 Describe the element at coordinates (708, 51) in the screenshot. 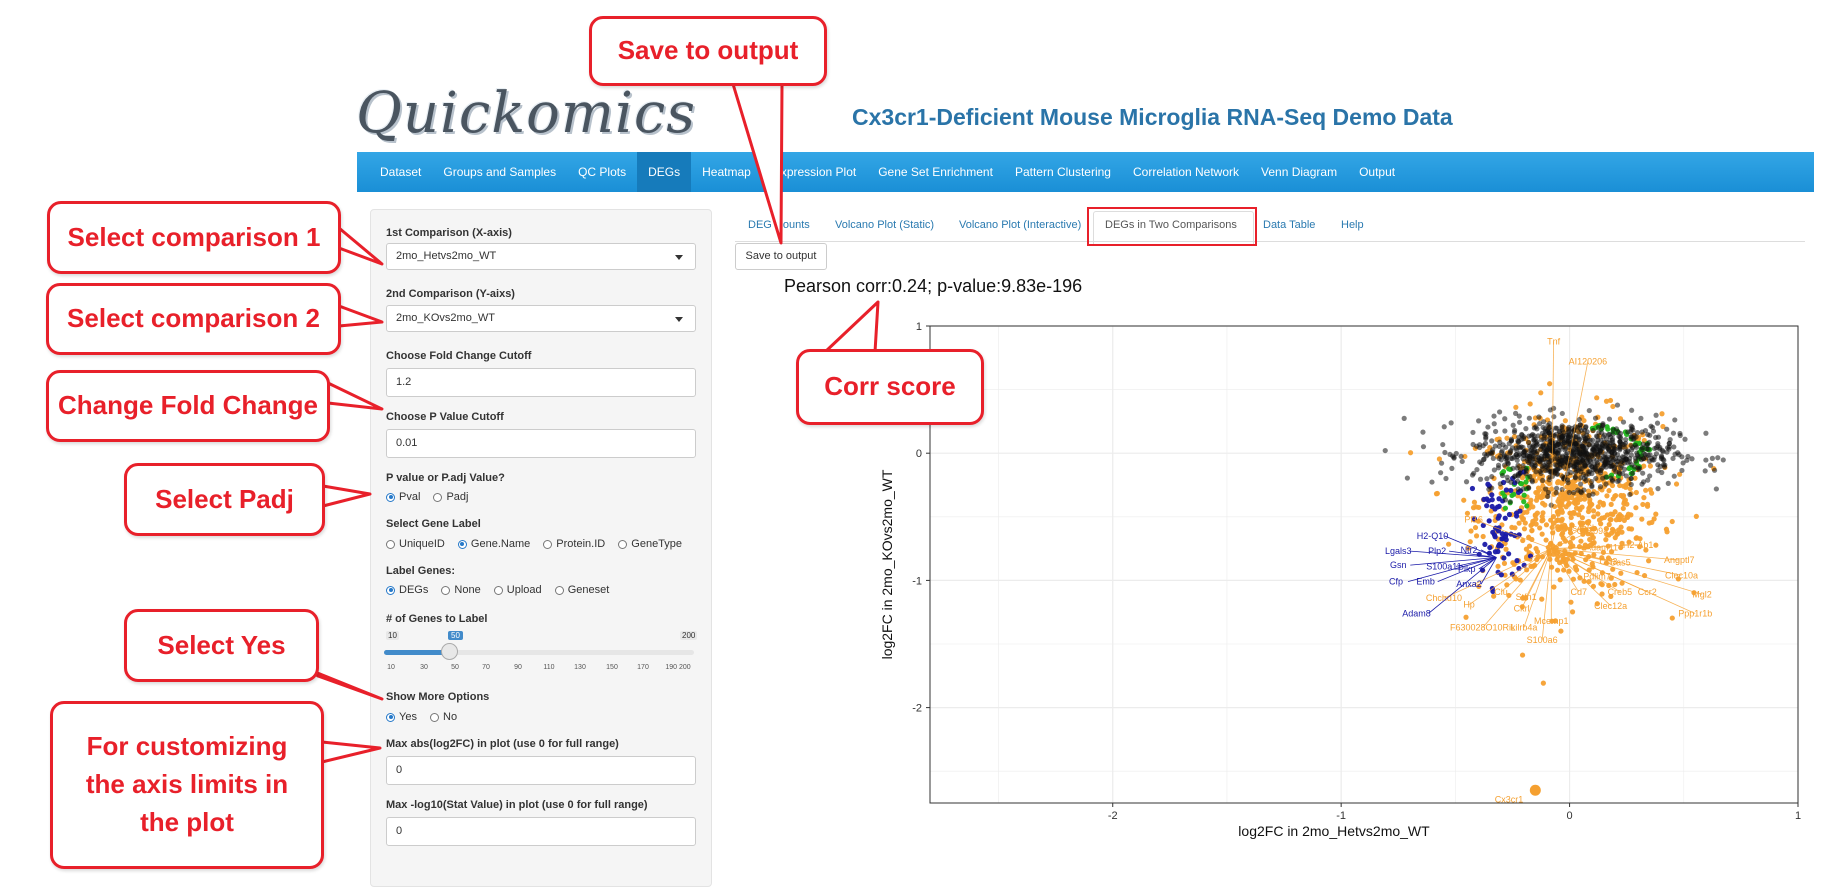

I see `callout-save-to-output: Save to output` at that location.